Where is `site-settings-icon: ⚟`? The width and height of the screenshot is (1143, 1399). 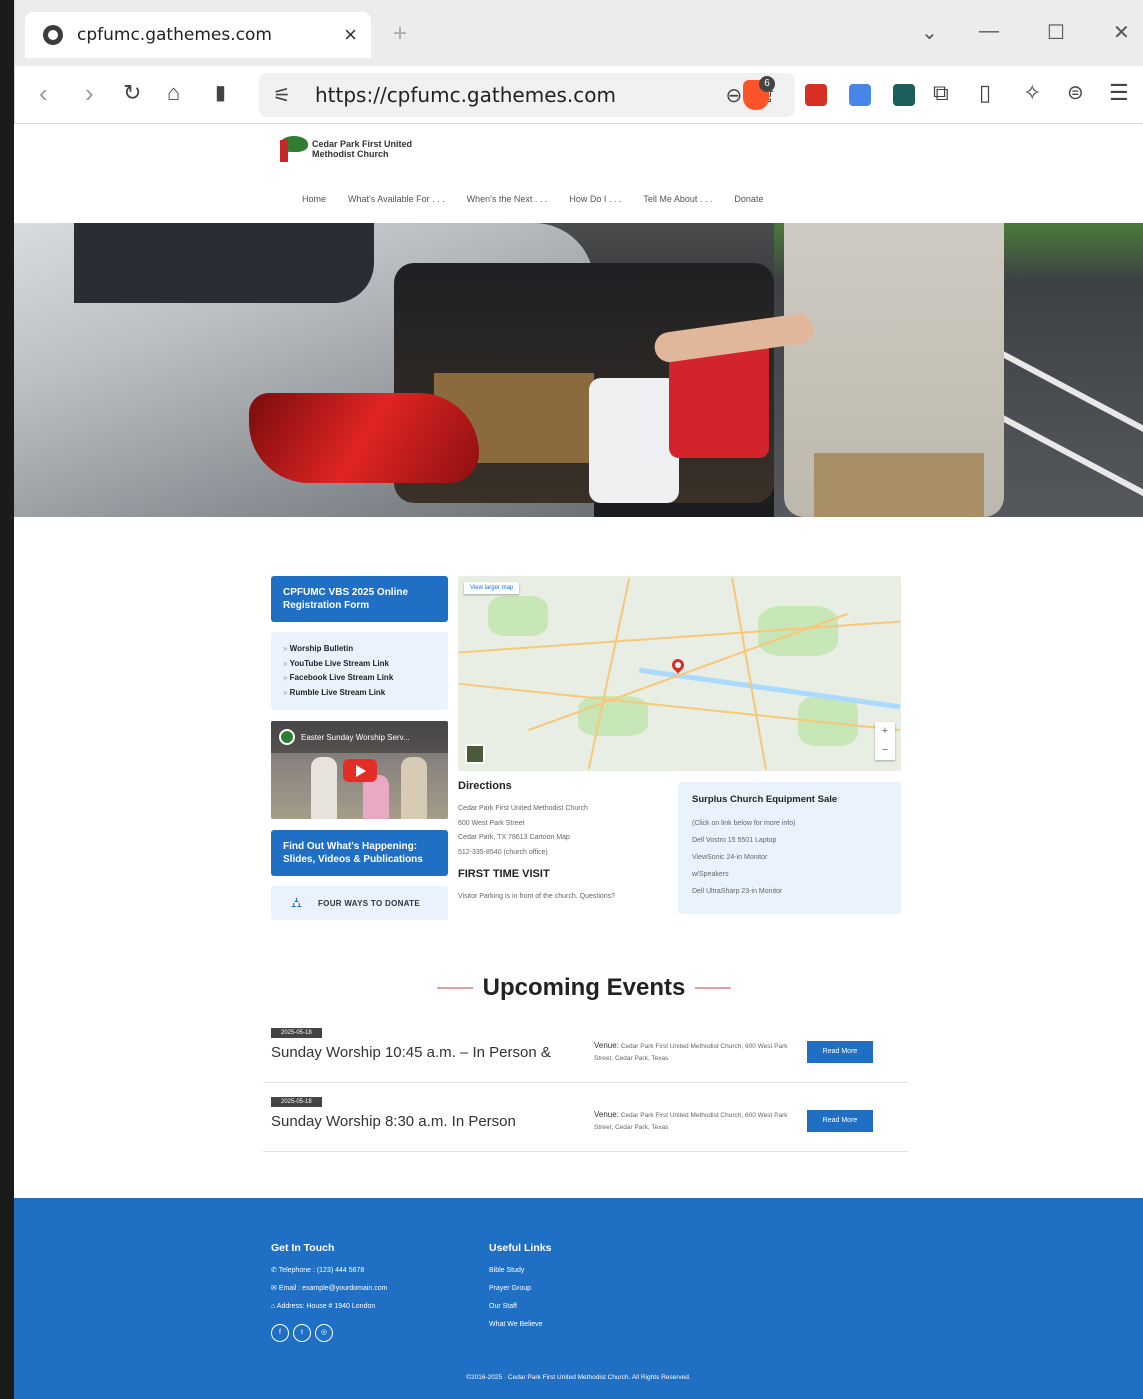
site-settings-icon: ⚟ is located at coordinates (294, 95).